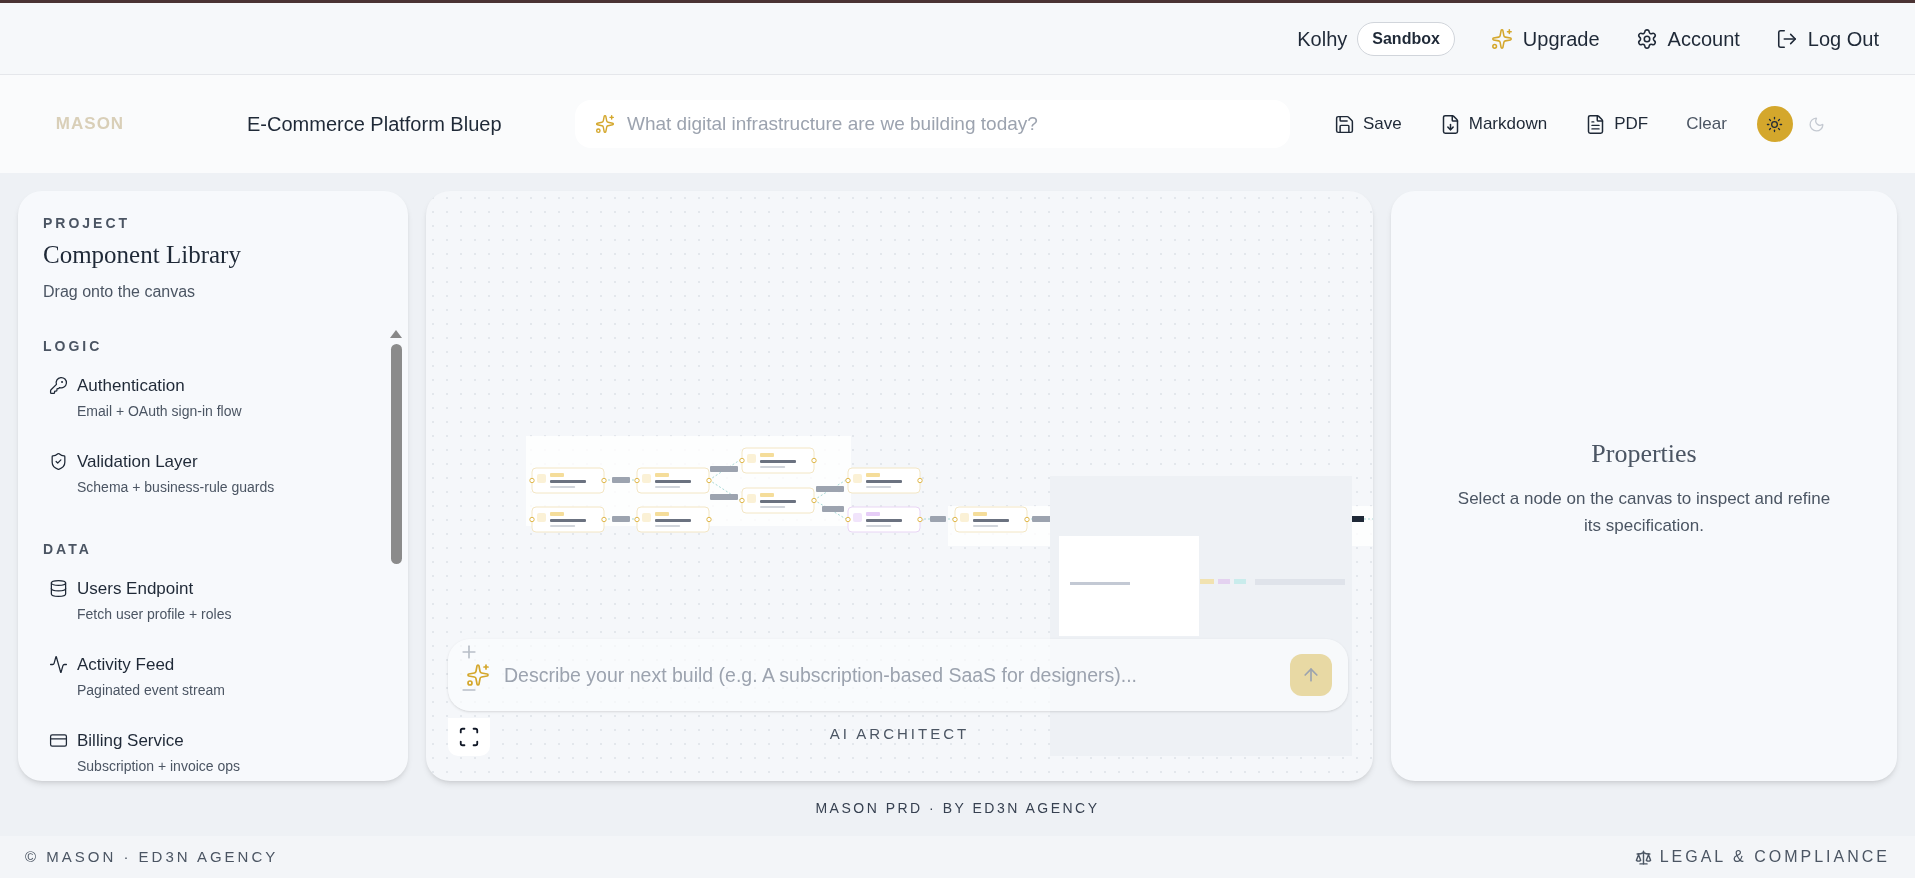 This screenshot has width=1915, height=878. What do you see at coordinates (142, 255) in the screenshot?
I see `panel-title: Component Library` at bounding box center [142, 255].